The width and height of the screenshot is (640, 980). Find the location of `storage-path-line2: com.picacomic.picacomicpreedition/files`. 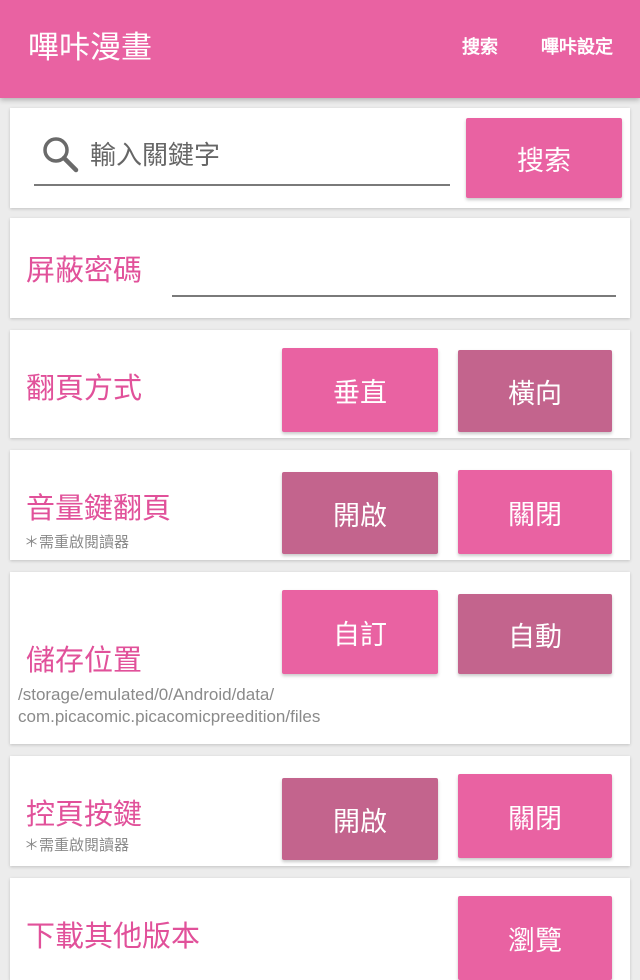

storage-path-line2: com.picacomic.picacomicpreedition/files is located at coordinates (169, 716).